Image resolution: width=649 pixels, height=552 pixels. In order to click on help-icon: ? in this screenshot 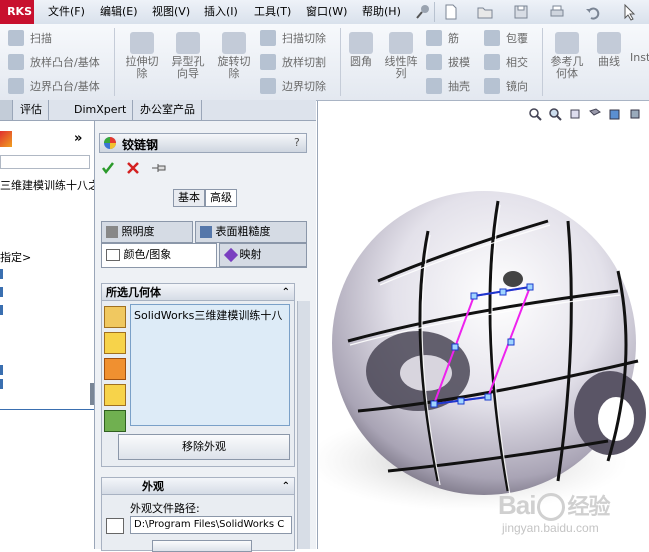, I will do `click(297, 142)`.